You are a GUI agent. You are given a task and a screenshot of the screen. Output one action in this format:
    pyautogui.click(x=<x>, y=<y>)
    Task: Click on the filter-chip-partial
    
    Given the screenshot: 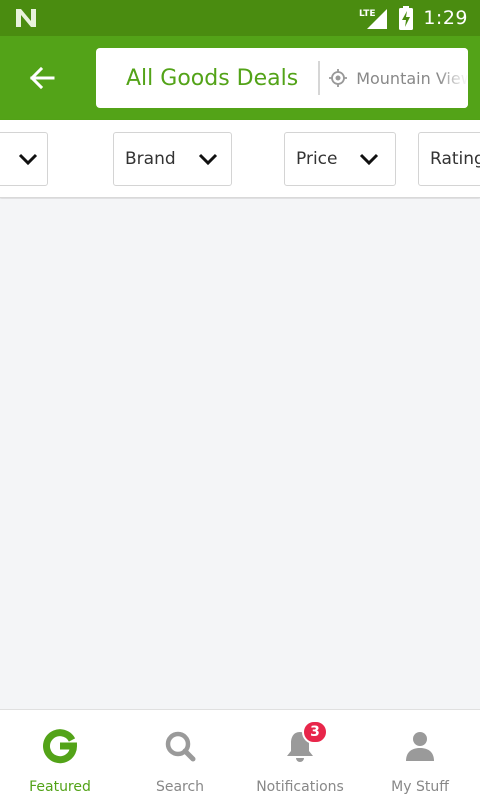 What is the action you would take?
    pyautogui.click(x=24, y=159)
    